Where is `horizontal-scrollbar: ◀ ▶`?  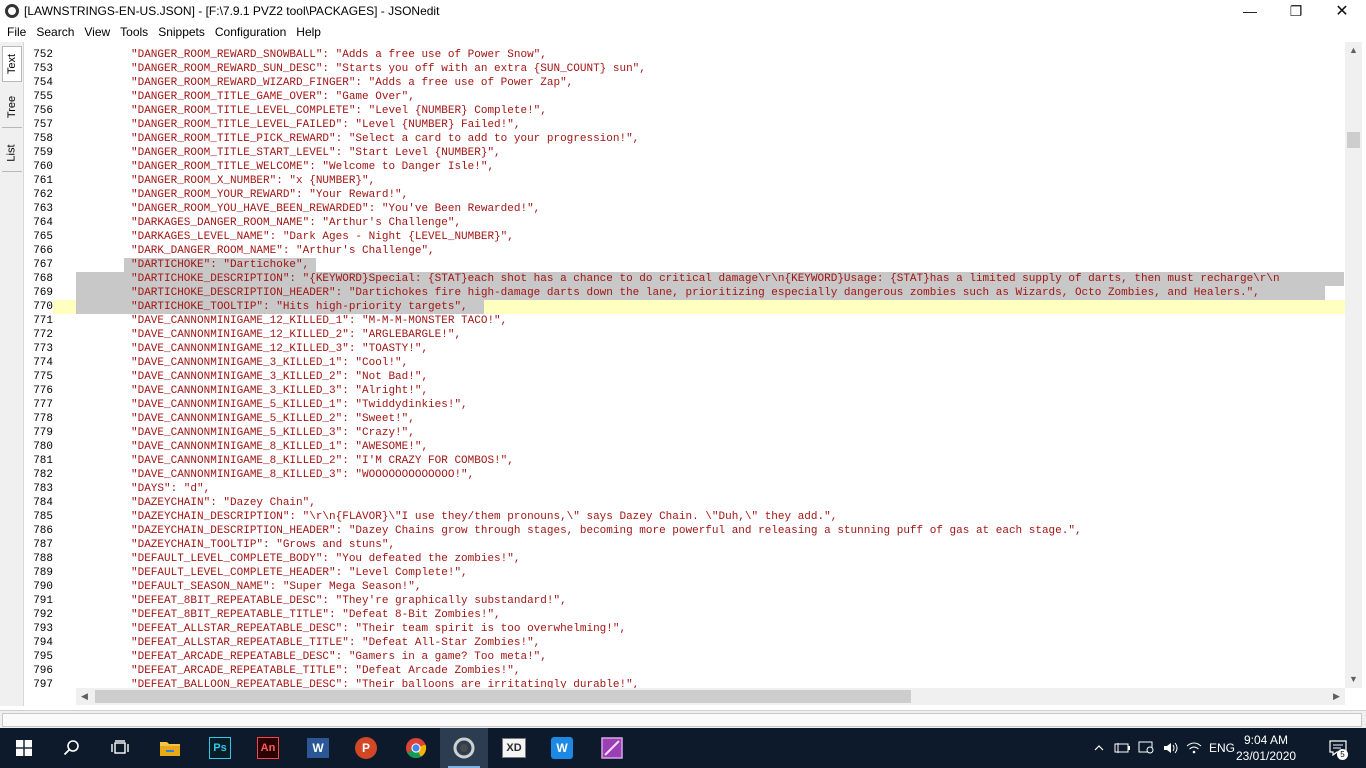 horizontal-scrollbar: ◀ ▶ is located at coordinates (710, 696).